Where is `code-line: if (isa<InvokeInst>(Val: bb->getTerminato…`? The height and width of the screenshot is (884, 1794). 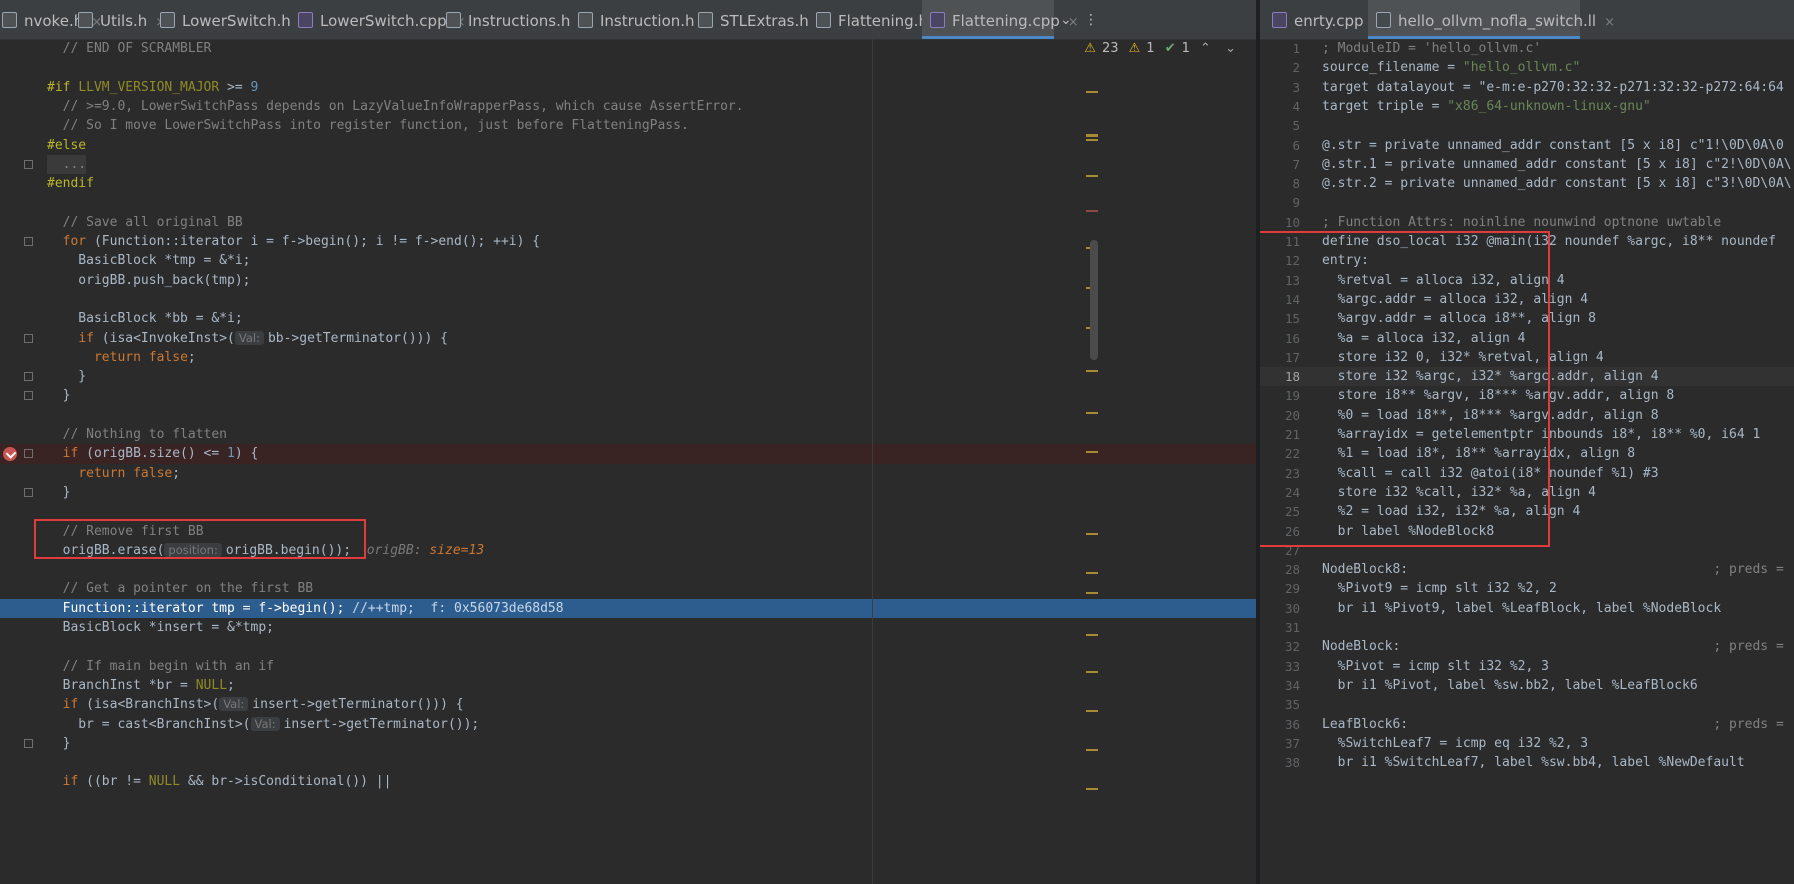 code-line: if (isa<InvokeInst>(Val: bb->getTerminato… is located at coordinates (629, 338).